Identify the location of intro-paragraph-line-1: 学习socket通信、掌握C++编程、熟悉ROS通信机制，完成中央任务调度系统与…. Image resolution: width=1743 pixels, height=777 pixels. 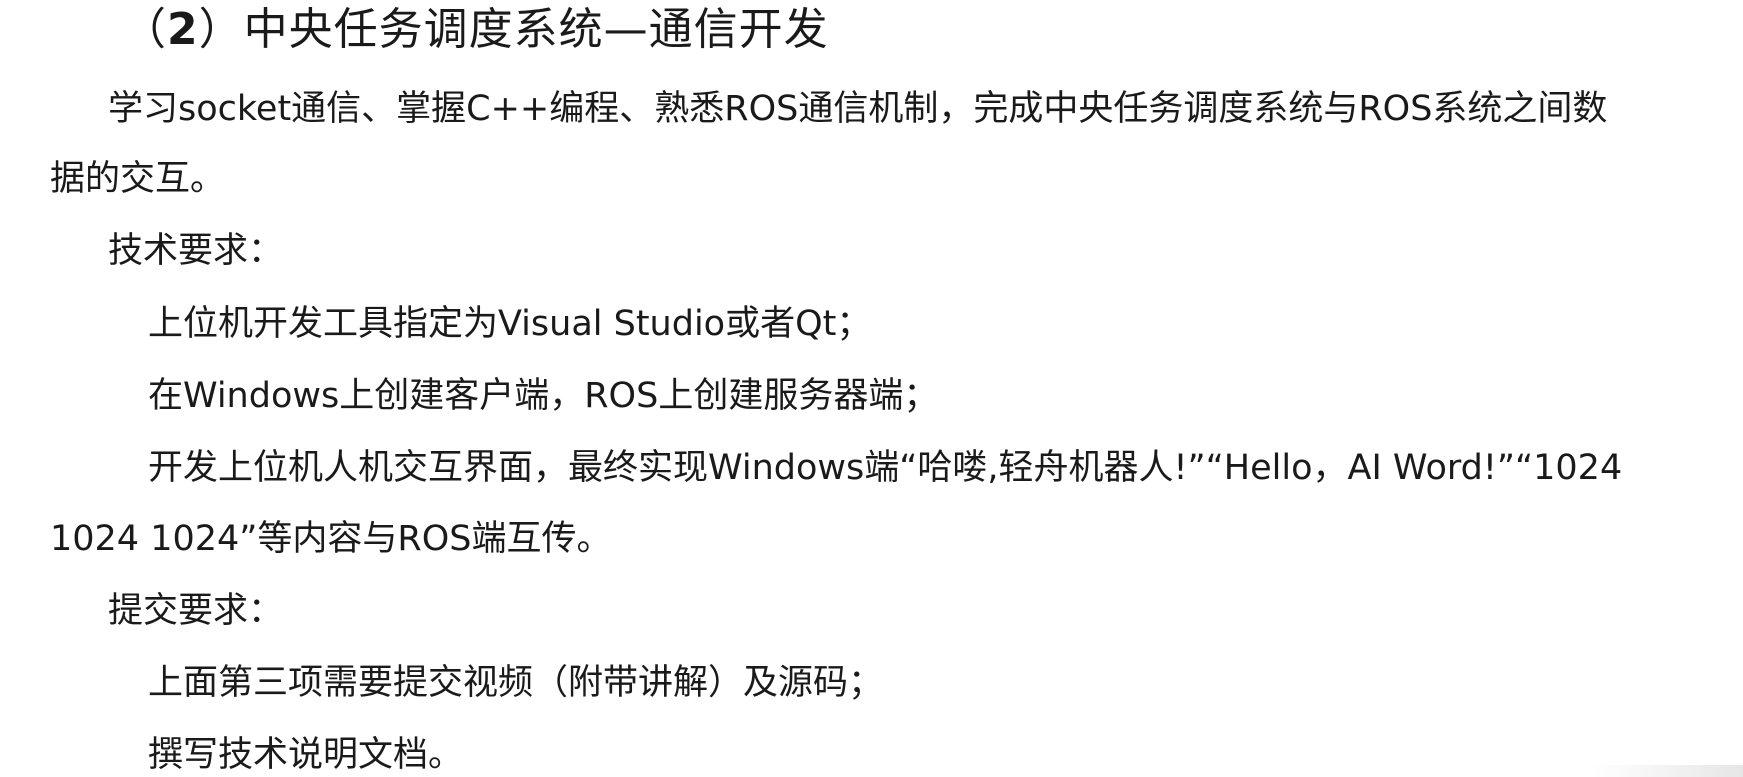
(858, 109).